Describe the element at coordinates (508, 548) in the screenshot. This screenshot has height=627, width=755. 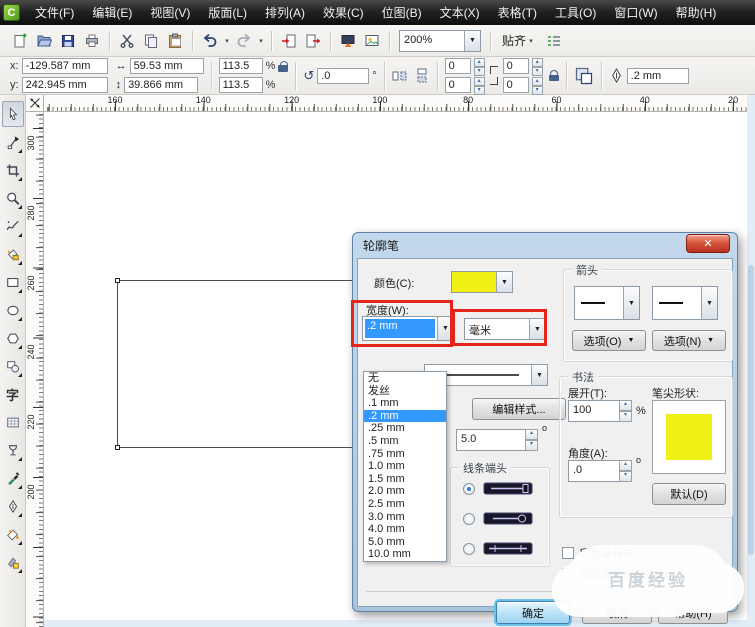
I see `cap-extend-icon` at that location.